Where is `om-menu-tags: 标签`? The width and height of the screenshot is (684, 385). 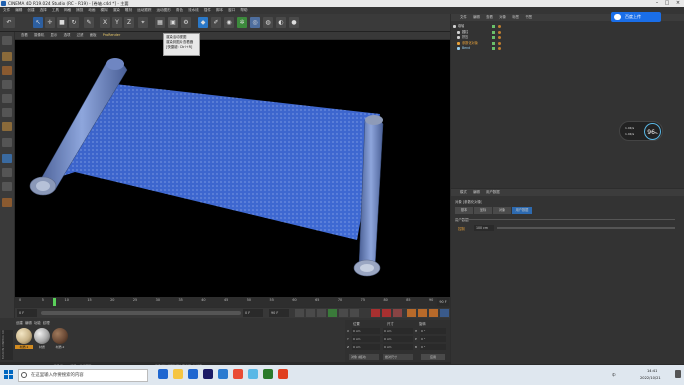 om-menu-tags: 标签 is located at coordinates (515, 17).